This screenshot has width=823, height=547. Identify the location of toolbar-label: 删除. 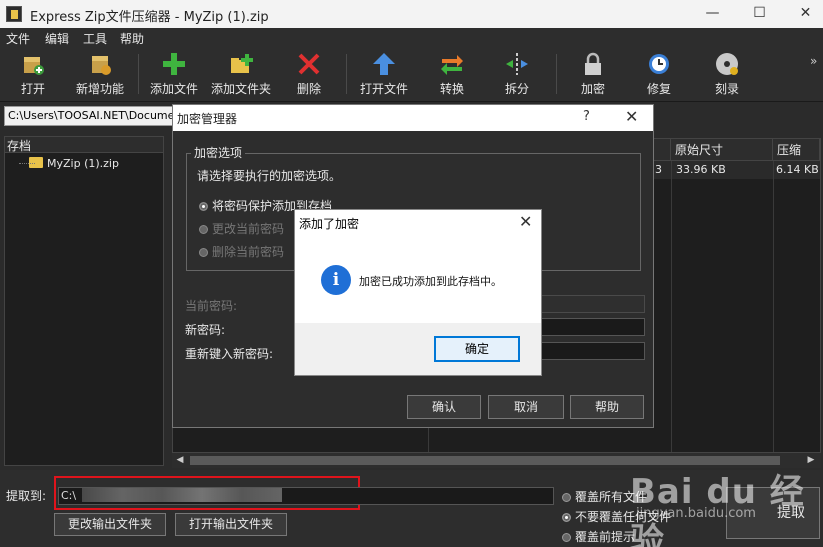
(308, 89).